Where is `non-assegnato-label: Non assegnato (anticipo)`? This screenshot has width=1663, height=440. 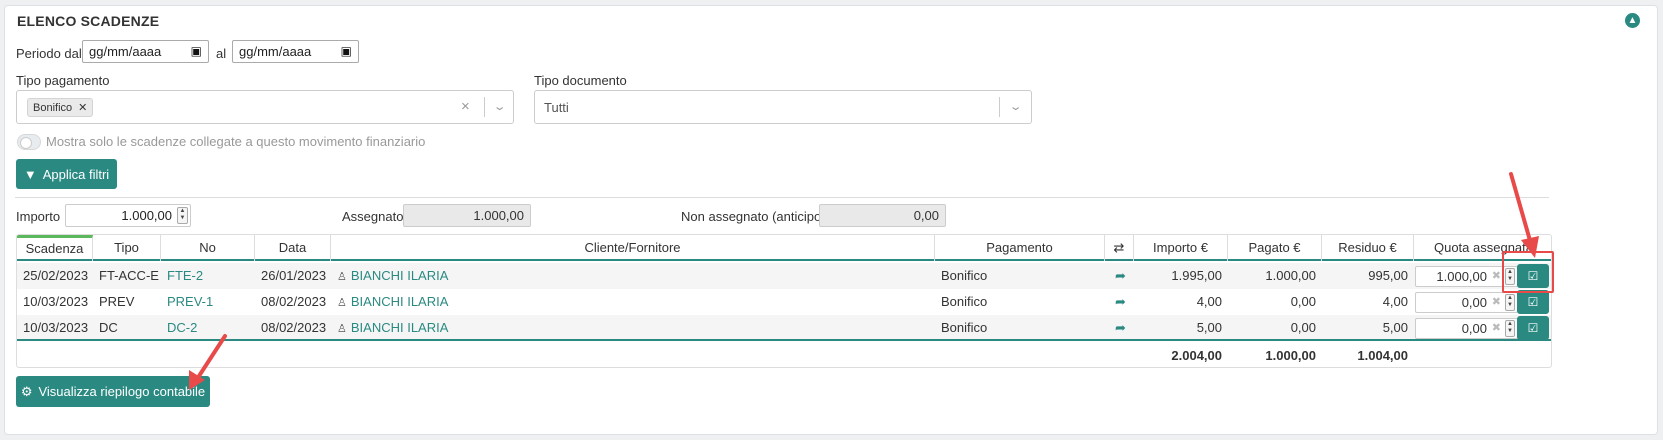 non-assegnato-label: Non assegnato (anticipo) is located at coordinates (753, 216).